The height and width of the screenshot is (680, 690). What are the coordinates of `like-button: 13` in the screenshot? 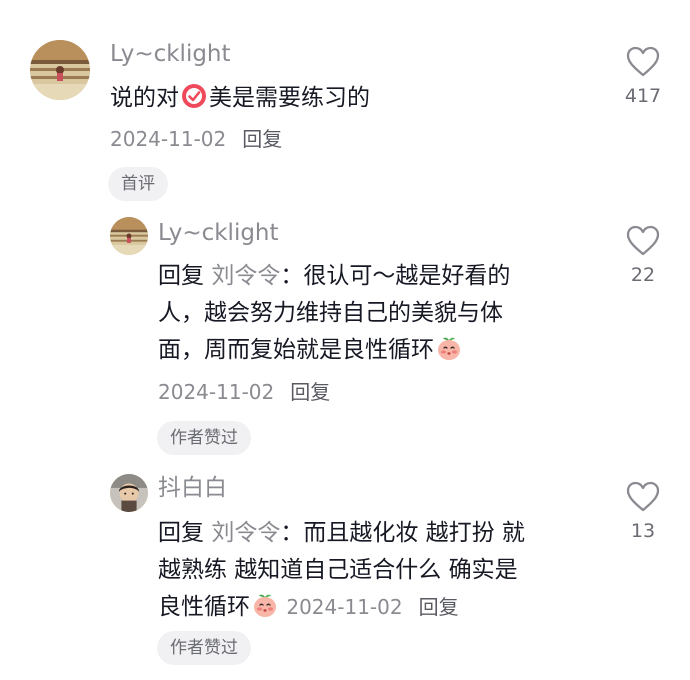 It's located at (643, 512).